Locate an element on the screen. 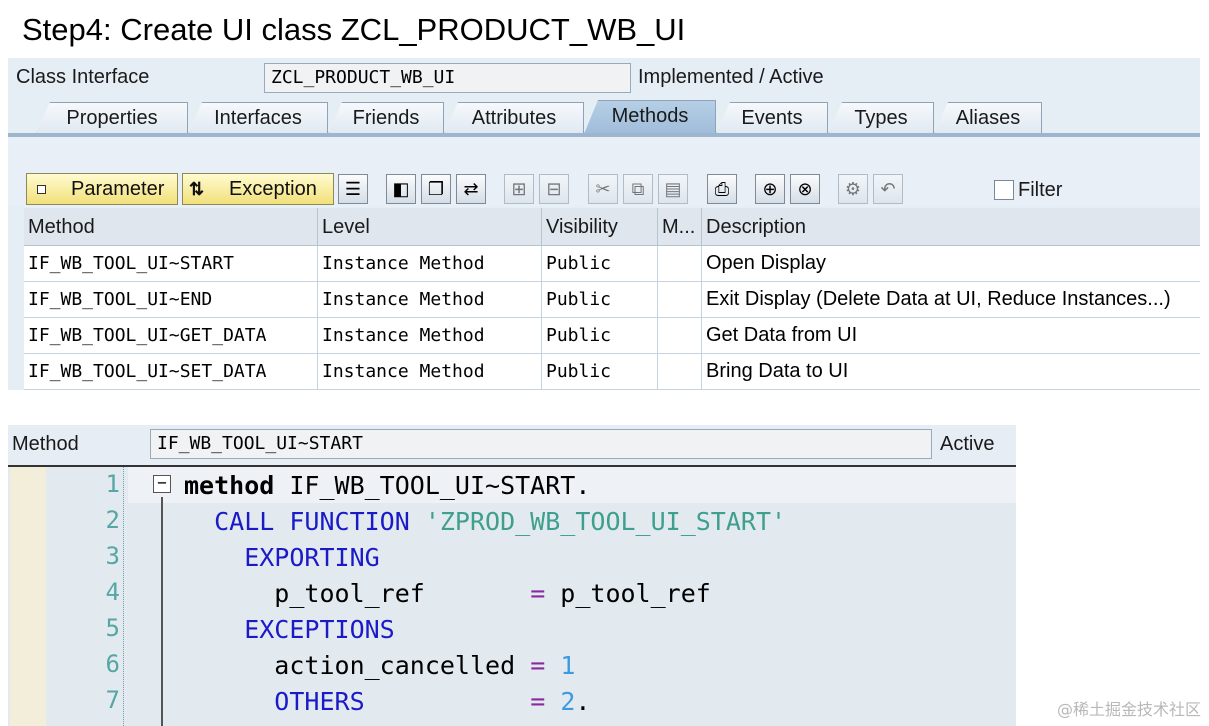 The image size is (1209, 726). editor-gutter-strip is located at coordinates (28, 596).